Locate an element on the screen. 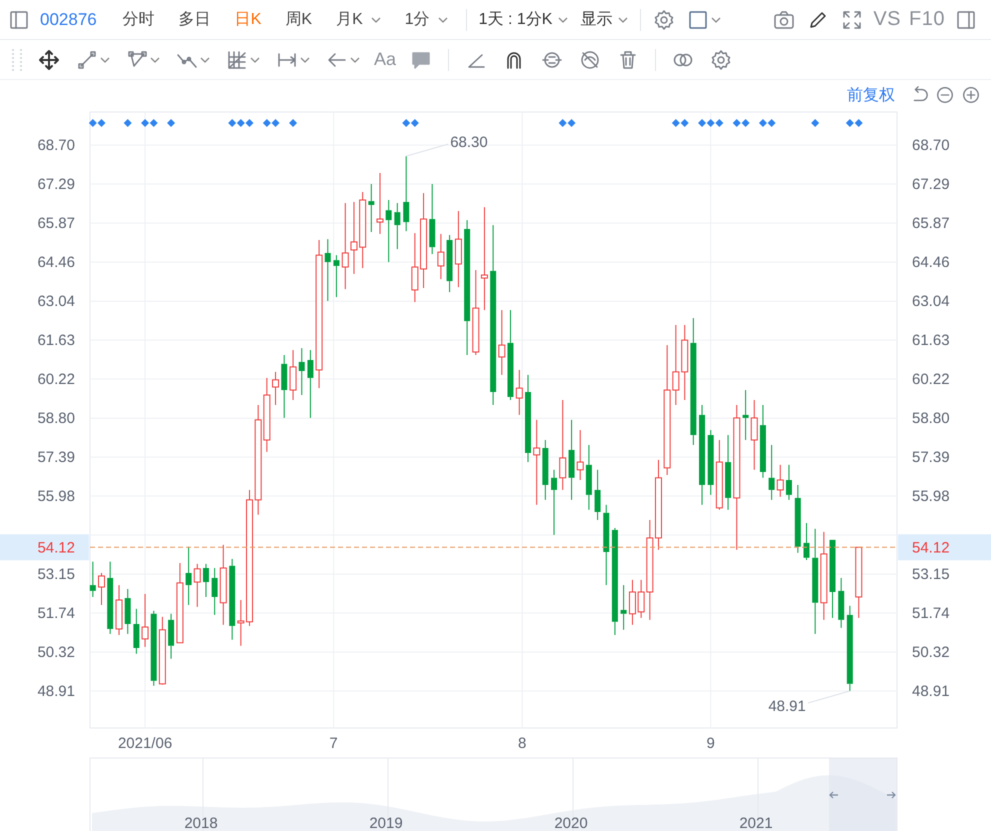 This screenshot has height=831, width=991. axis-label: 48.91 is located at coordinates (56, 691).